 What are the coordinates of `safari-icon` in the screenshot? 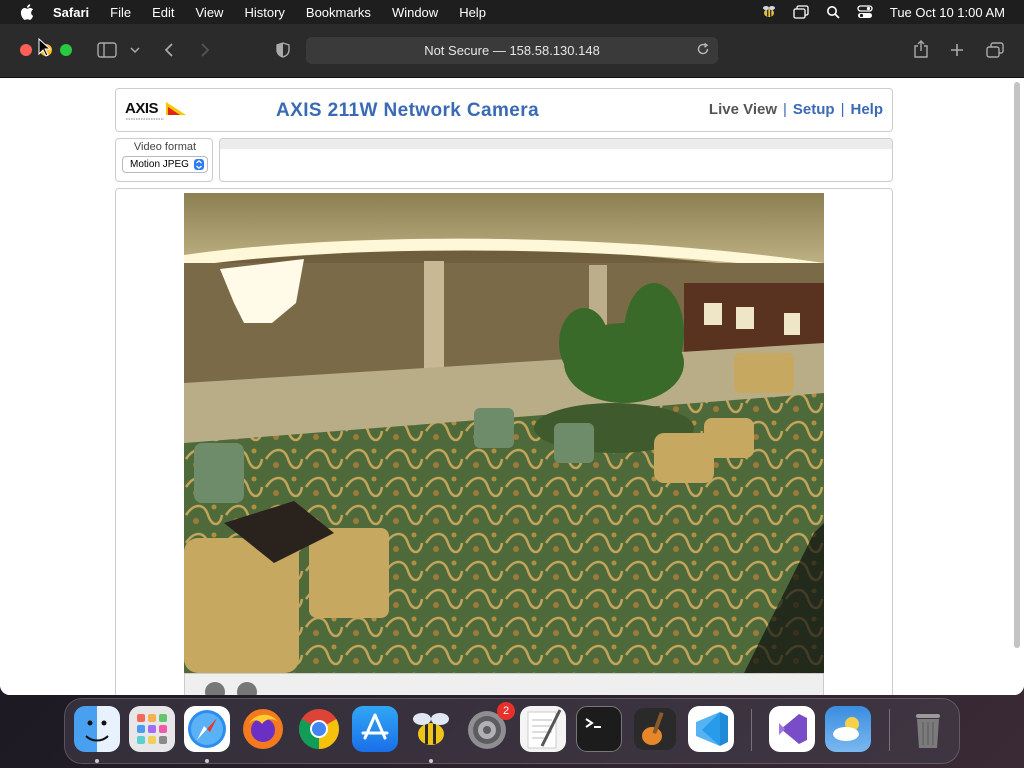 It's located at (207, 729).